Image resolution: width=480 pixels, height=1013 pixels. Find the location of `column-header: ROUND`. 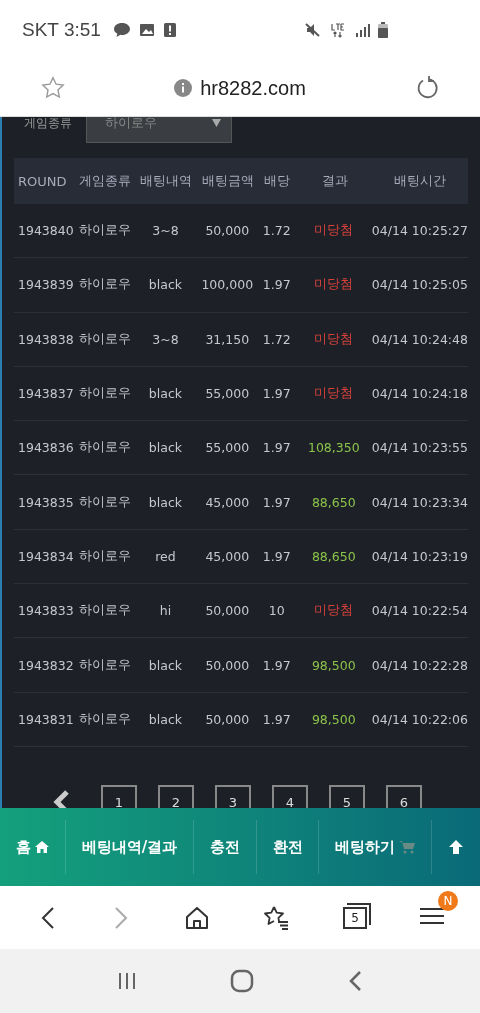

column-header: ROUND is located at coordinates (42, 181).